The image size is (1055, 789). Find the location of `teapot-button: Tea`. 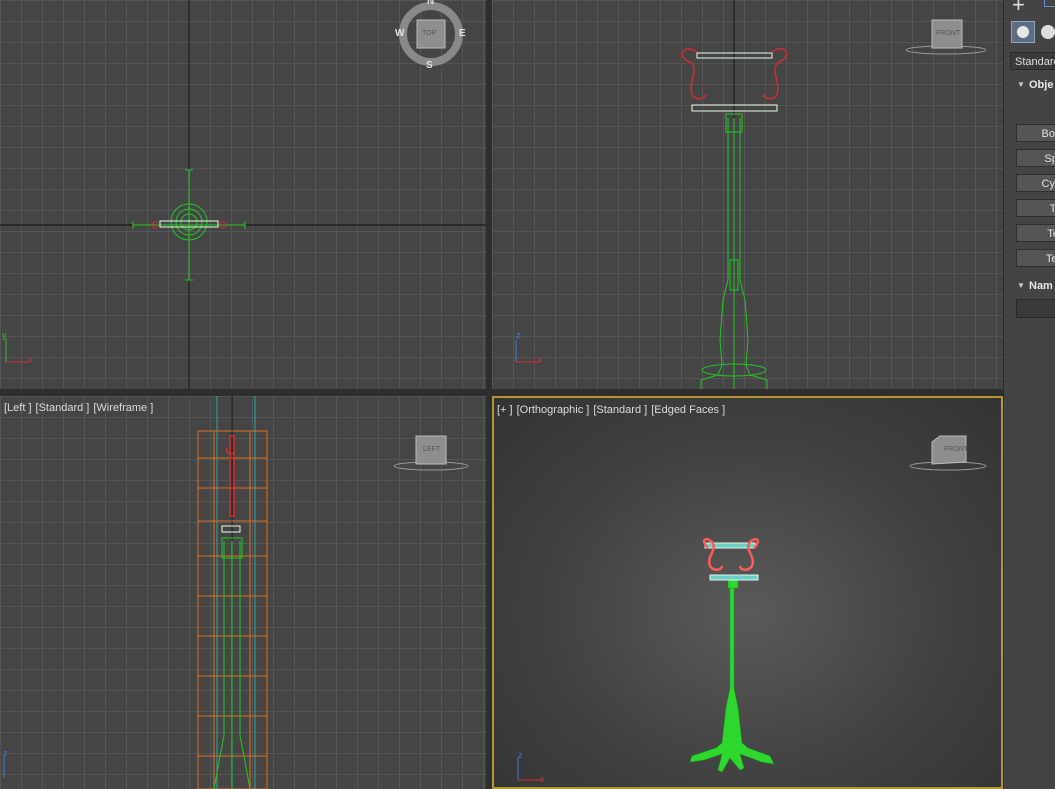

teapot-button: Tea is located at coordinates (1035, 233).